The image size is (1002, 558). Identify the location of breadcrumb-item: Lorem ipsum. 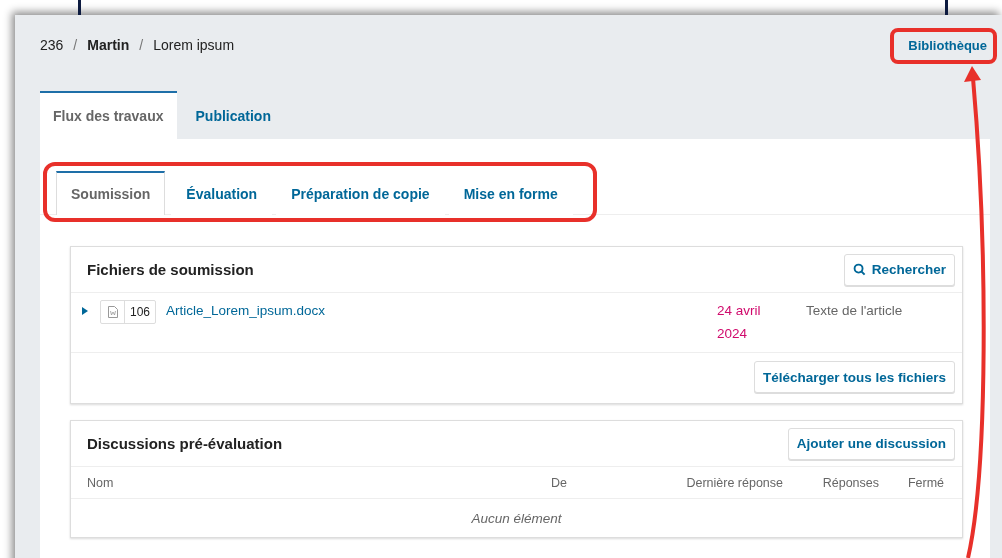
(194, 45).